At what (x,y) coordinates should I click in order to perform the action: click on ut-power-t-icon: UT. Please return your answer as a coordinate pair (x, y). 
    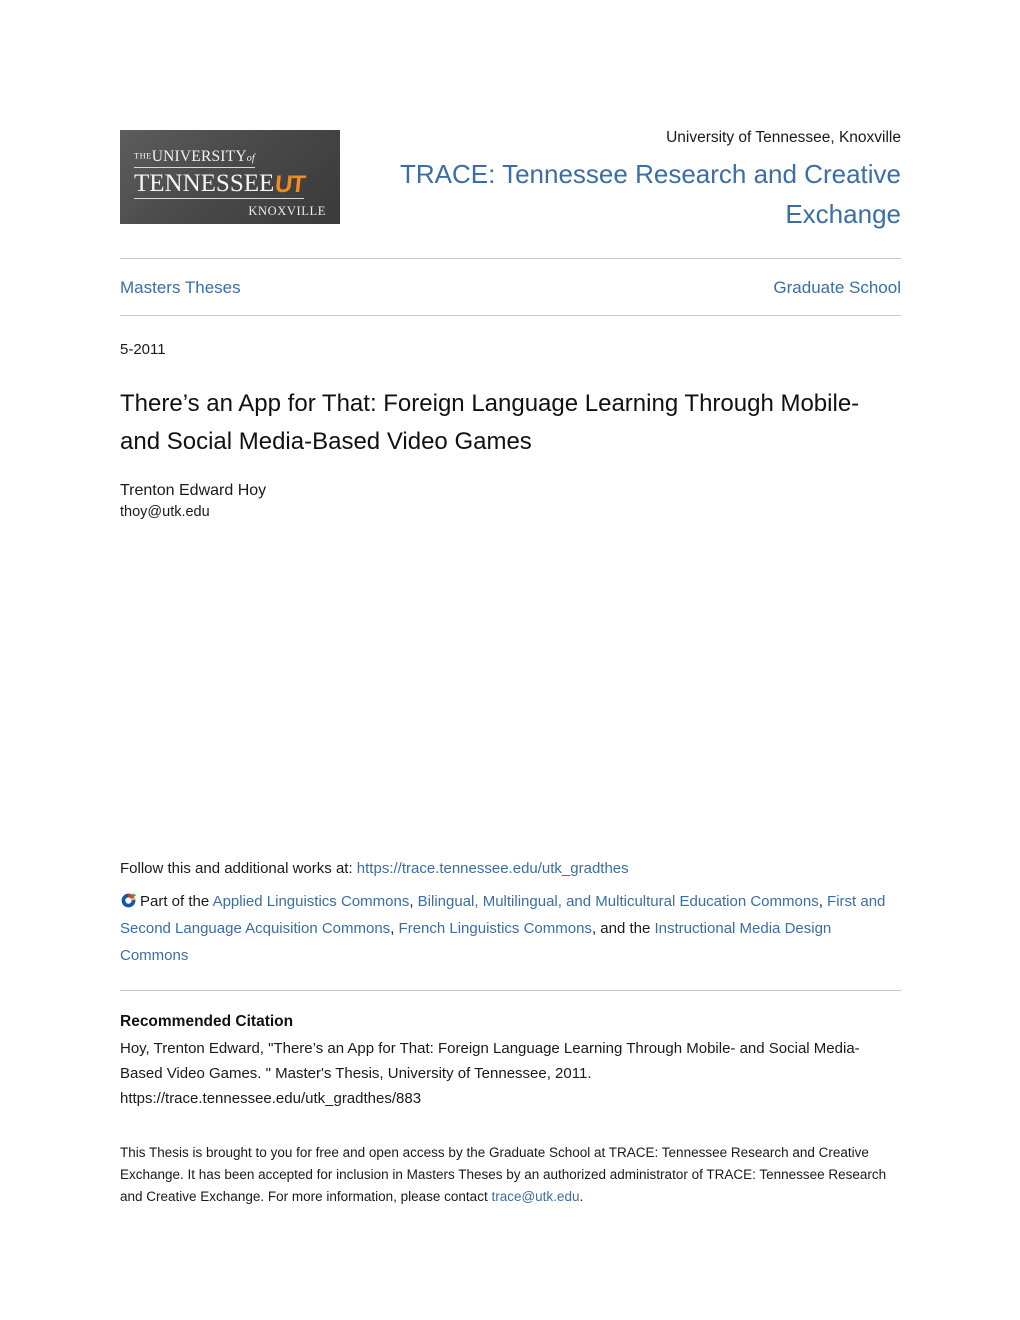
    Looking at the image, I should click on (289, 184).